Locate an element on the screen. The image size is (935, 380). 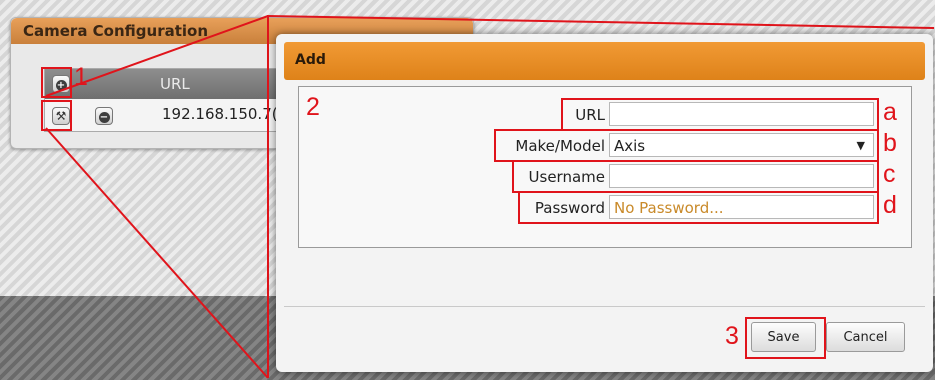
dialog-header: Add is located at coordinates (604, 61).